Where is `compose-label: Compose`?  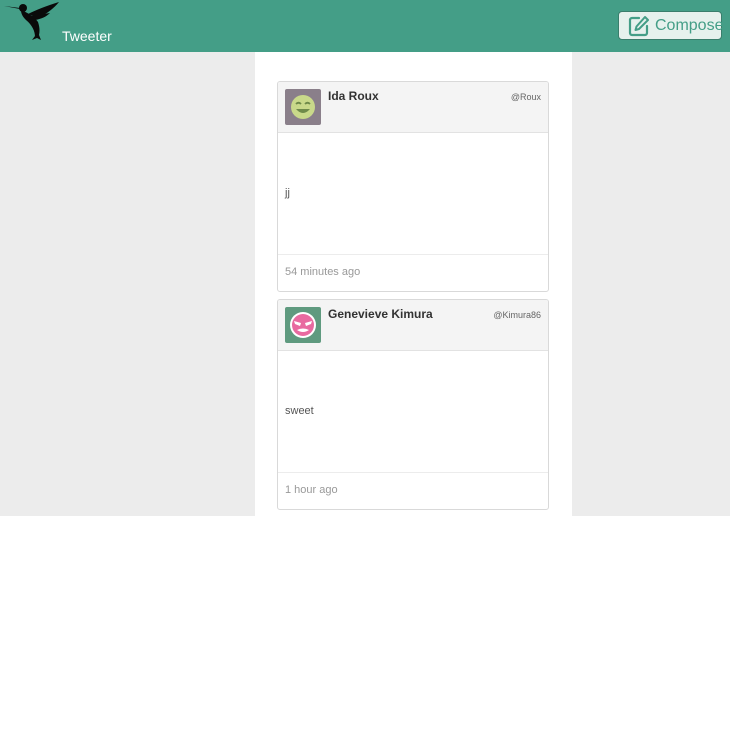
compose-label: Compose is located at coordinates (689, 25).